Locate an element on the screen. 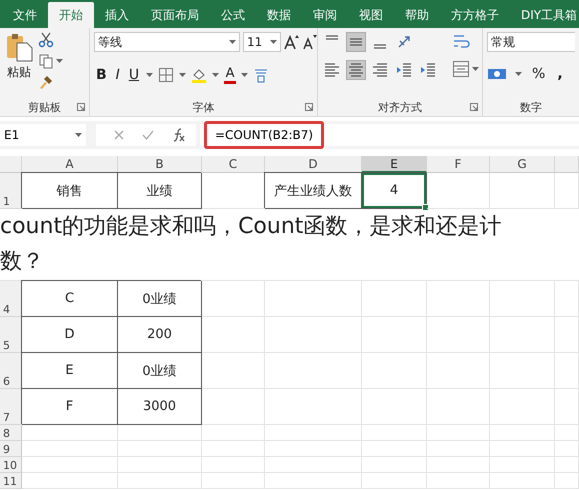 The image size is (579, 490). menu-tab: DIY工具箱 is located at coordinates (544, 15).